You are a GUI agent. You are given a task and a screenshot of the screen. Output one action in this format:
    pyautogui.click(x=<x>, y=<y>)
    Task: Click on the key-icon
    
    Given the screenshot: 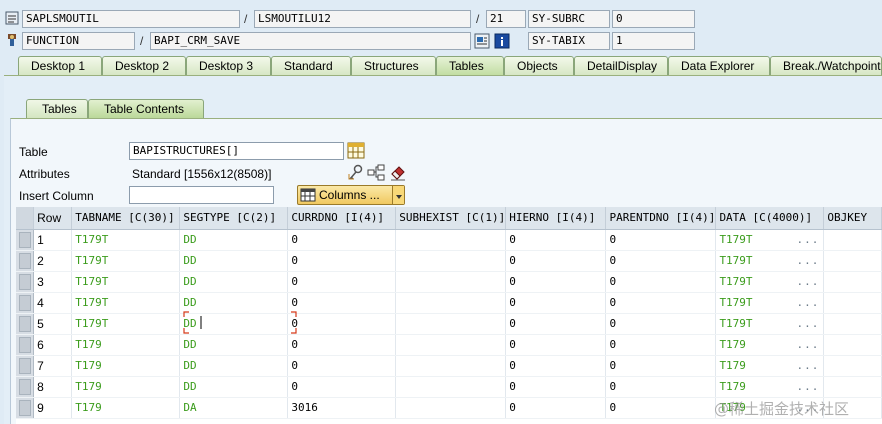 What is the action you would take?
    pyautogui.click(x=355, y=174)
    